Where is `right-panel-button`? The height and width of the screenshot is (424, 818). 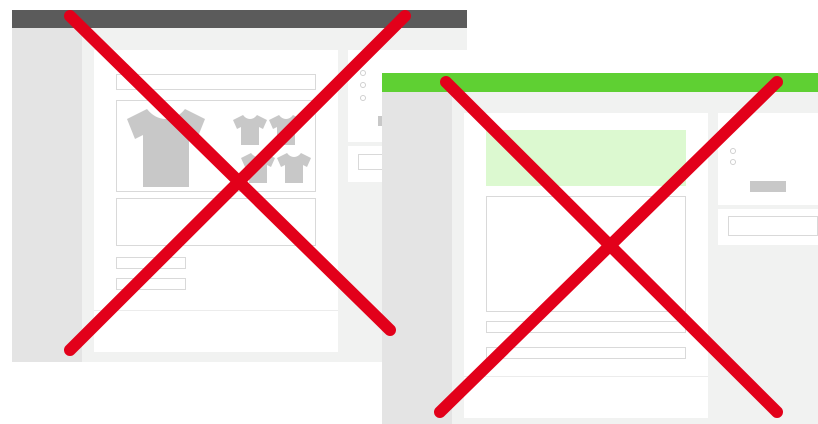
right-panel-button is located at coordinates (768, 186).